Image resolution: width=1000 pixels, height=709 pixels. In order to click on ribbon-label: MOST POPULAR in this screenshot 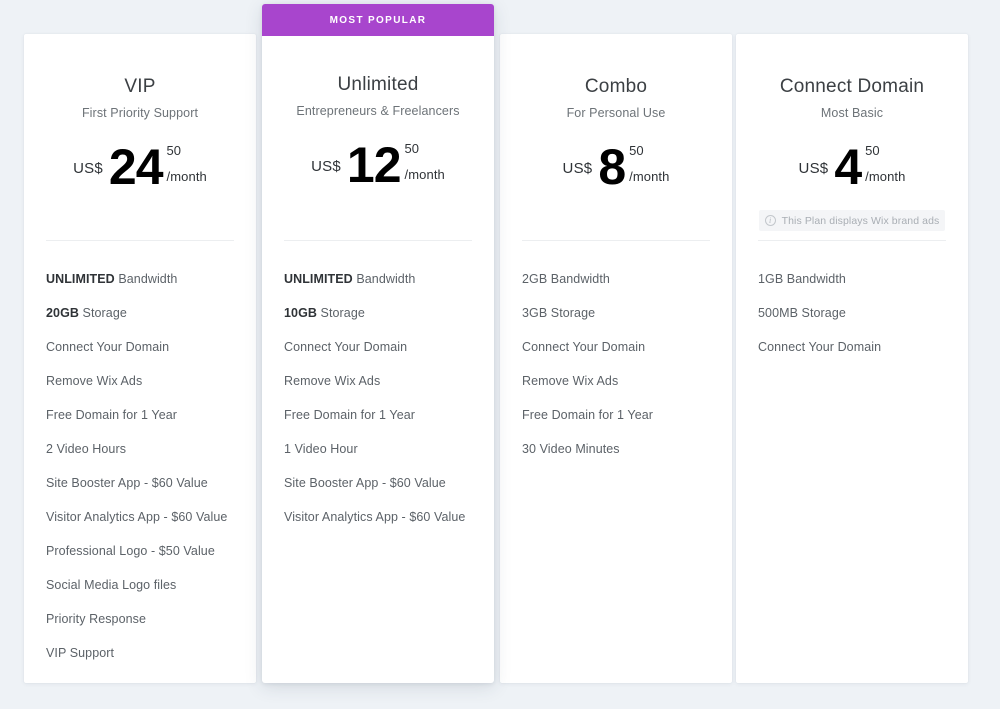, I will do `click(378, 20)`.